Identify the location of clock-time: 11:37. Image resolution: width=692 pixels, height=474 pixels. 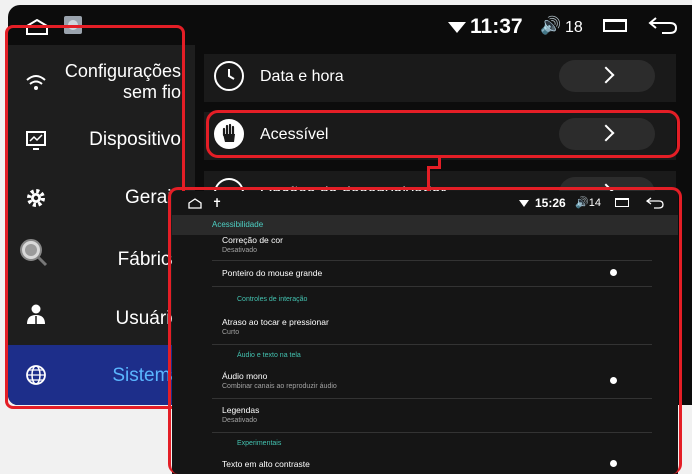
(496, 26).